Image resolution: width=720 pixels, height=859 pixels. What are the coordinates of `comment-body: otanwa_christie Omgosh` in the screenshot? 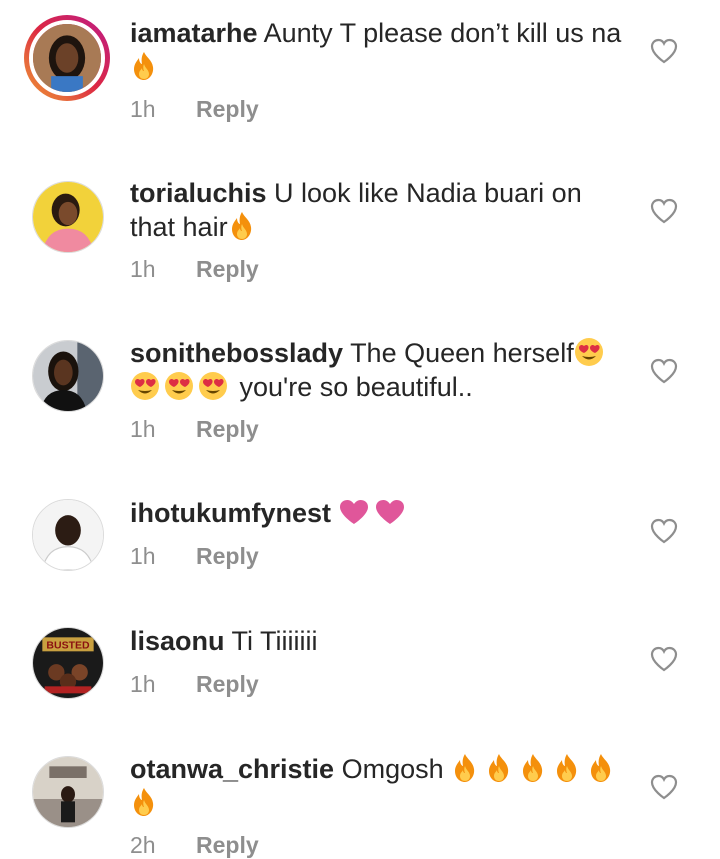 It's located at (380, 786).